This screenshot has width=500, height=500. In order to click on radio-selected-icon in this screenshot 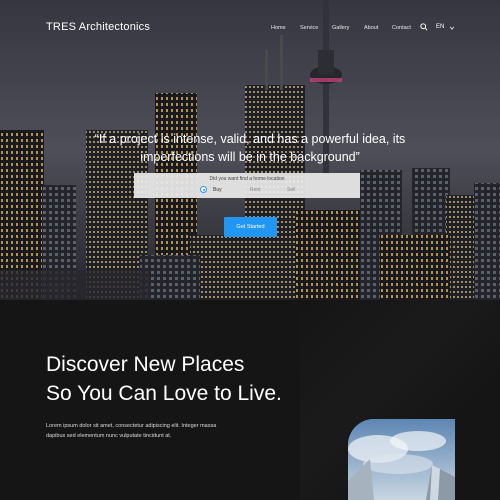, I will do `click(203, 189)`.